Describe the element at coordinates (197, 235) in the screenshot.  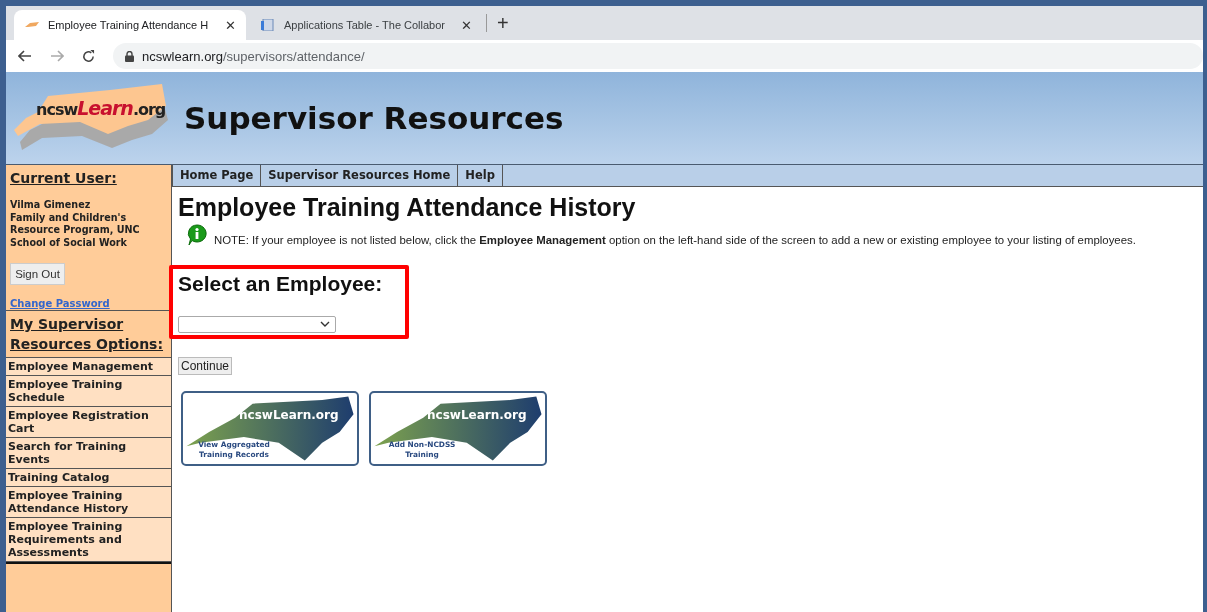
I see `info-icon` at that location.